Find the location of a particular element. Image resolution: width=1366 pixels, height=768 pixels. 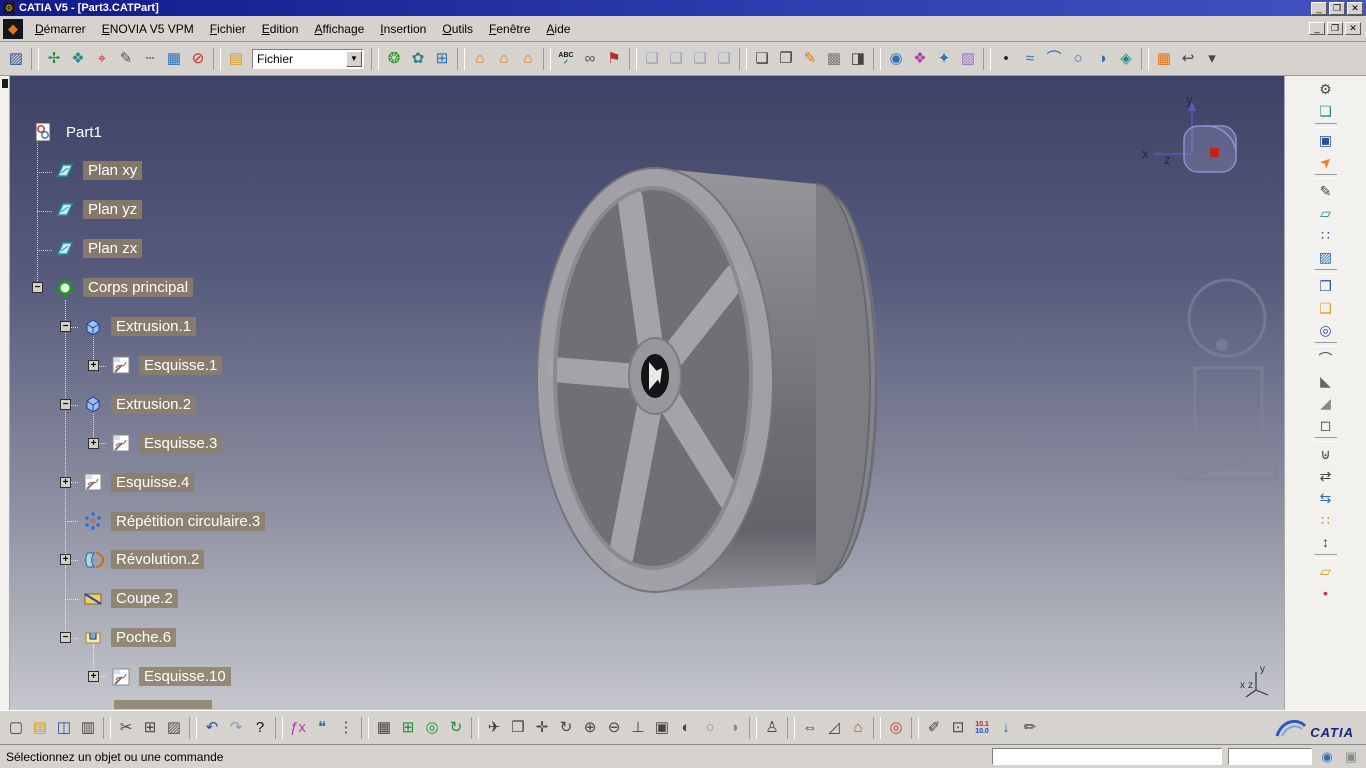

status-sphere-icon: ◉ is located at coordinates (1327, 757).